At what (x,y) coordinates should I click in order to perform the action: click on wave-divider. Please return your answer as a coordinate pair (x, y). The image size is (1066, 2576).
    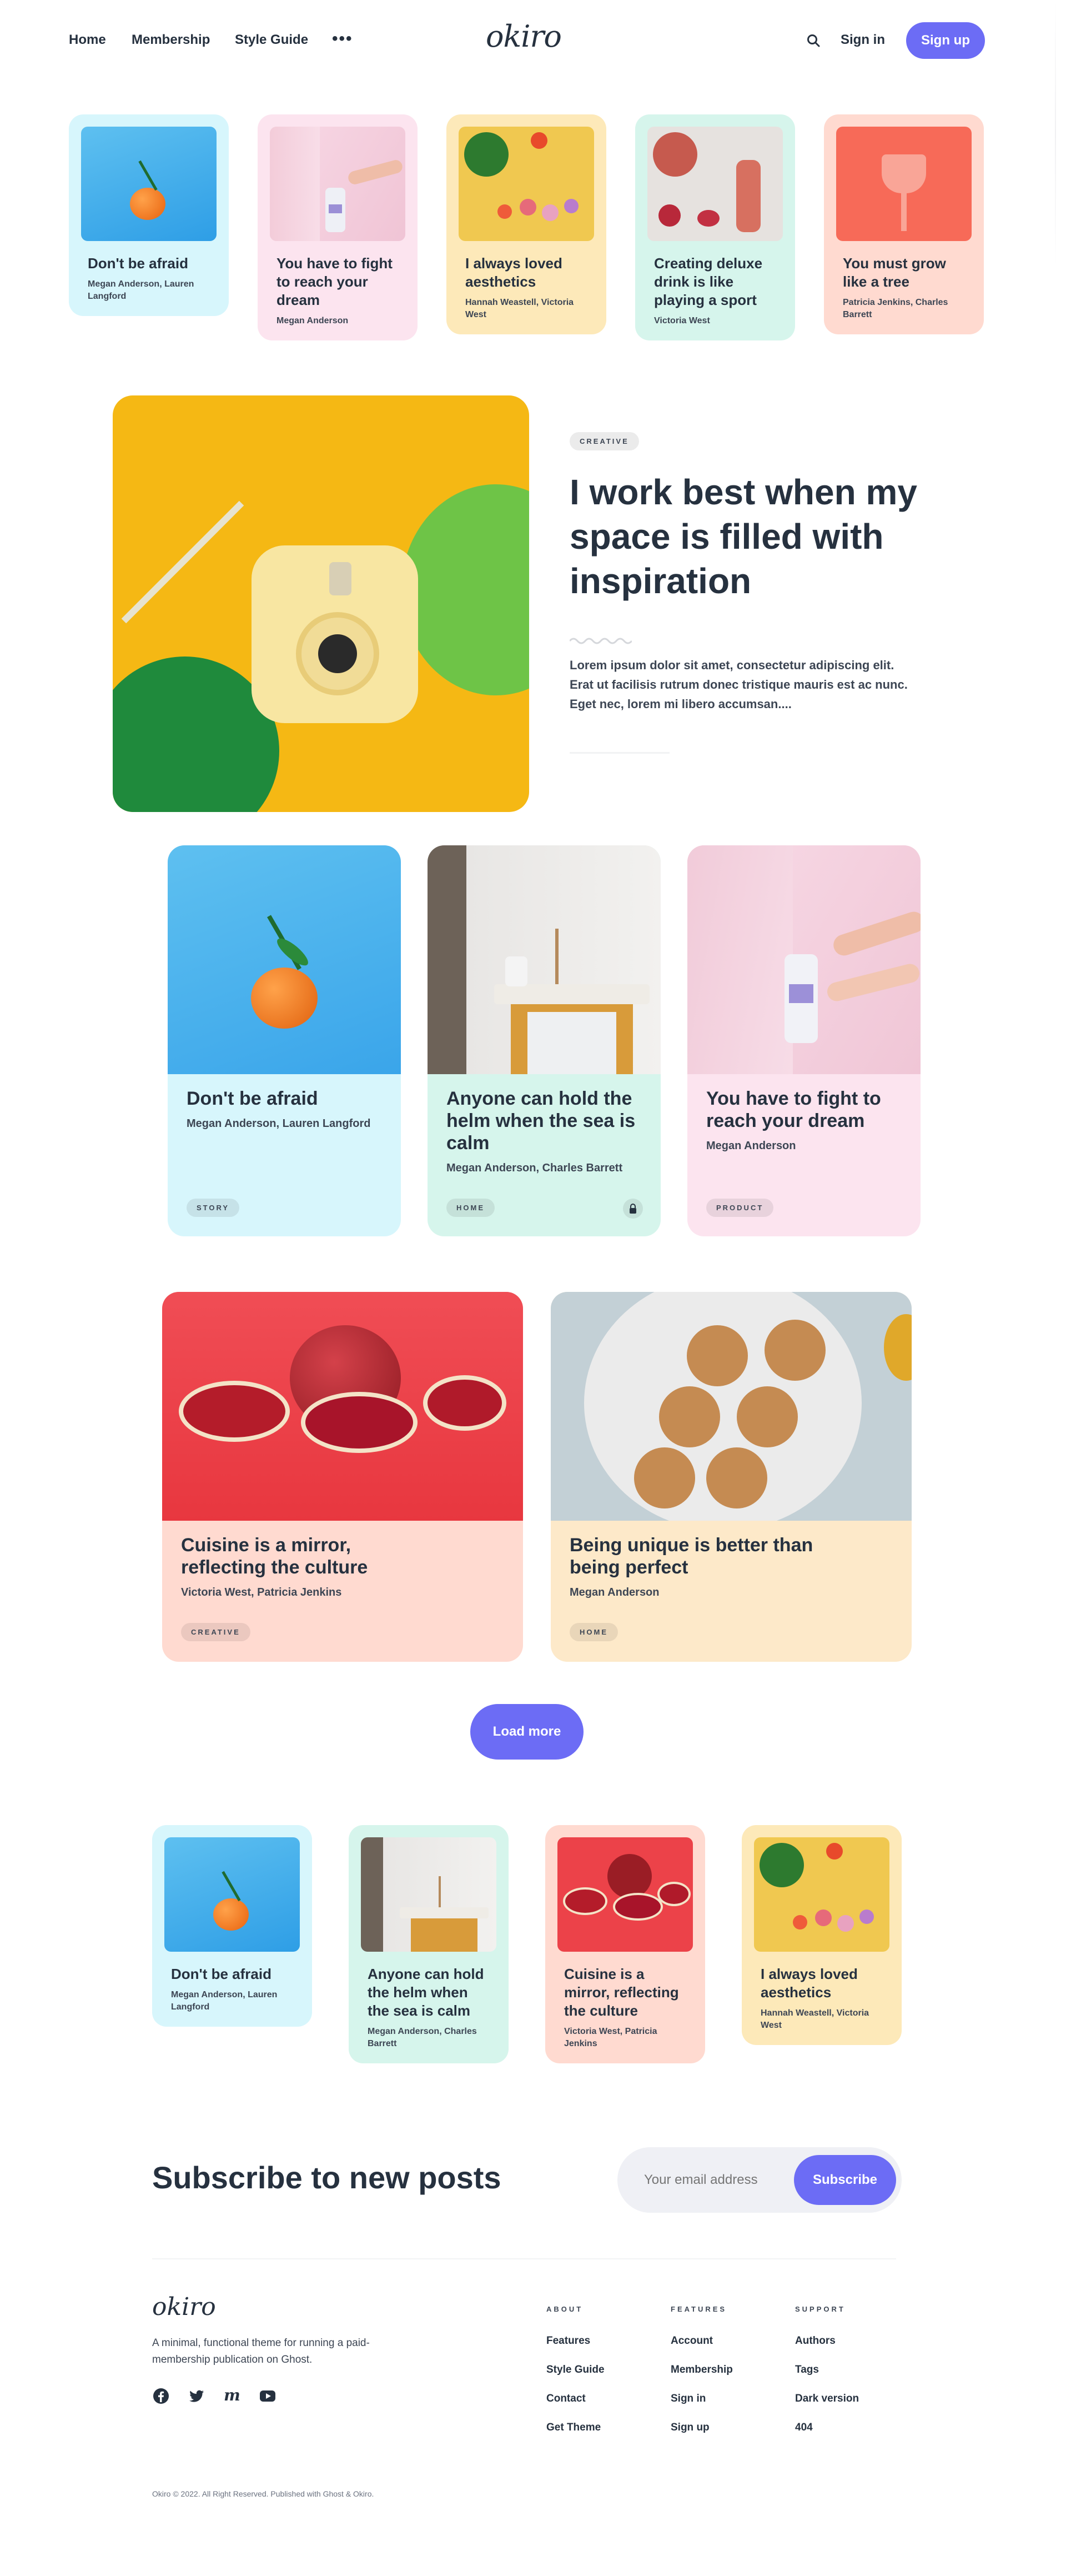
    Looking at the image, I should click on (601, 641).